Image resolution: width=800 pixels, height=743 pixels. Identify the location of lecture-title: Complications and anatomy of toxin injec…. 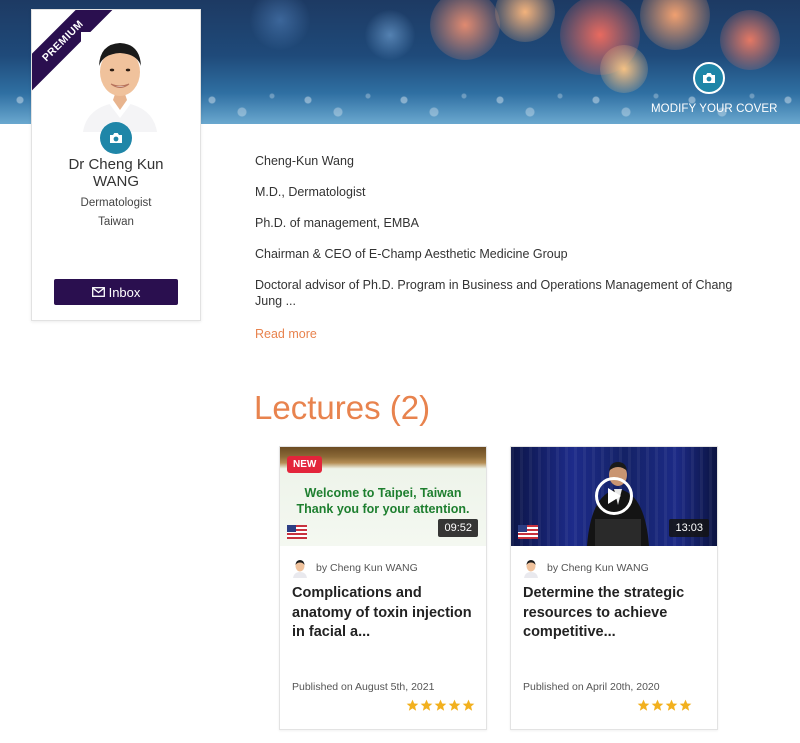
(386, 613).